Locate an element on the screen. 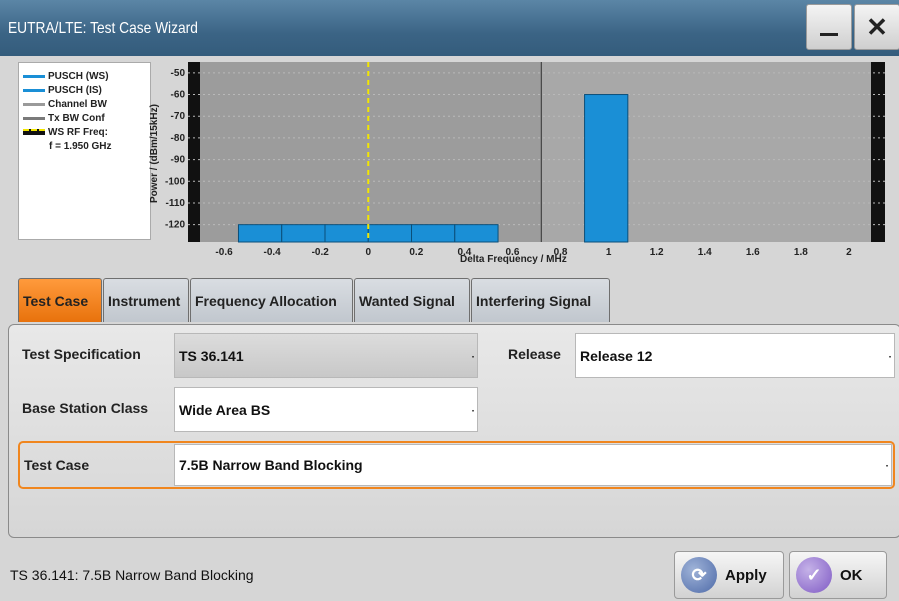  release-select: Release 12 · is located at coordinates (735, 355).